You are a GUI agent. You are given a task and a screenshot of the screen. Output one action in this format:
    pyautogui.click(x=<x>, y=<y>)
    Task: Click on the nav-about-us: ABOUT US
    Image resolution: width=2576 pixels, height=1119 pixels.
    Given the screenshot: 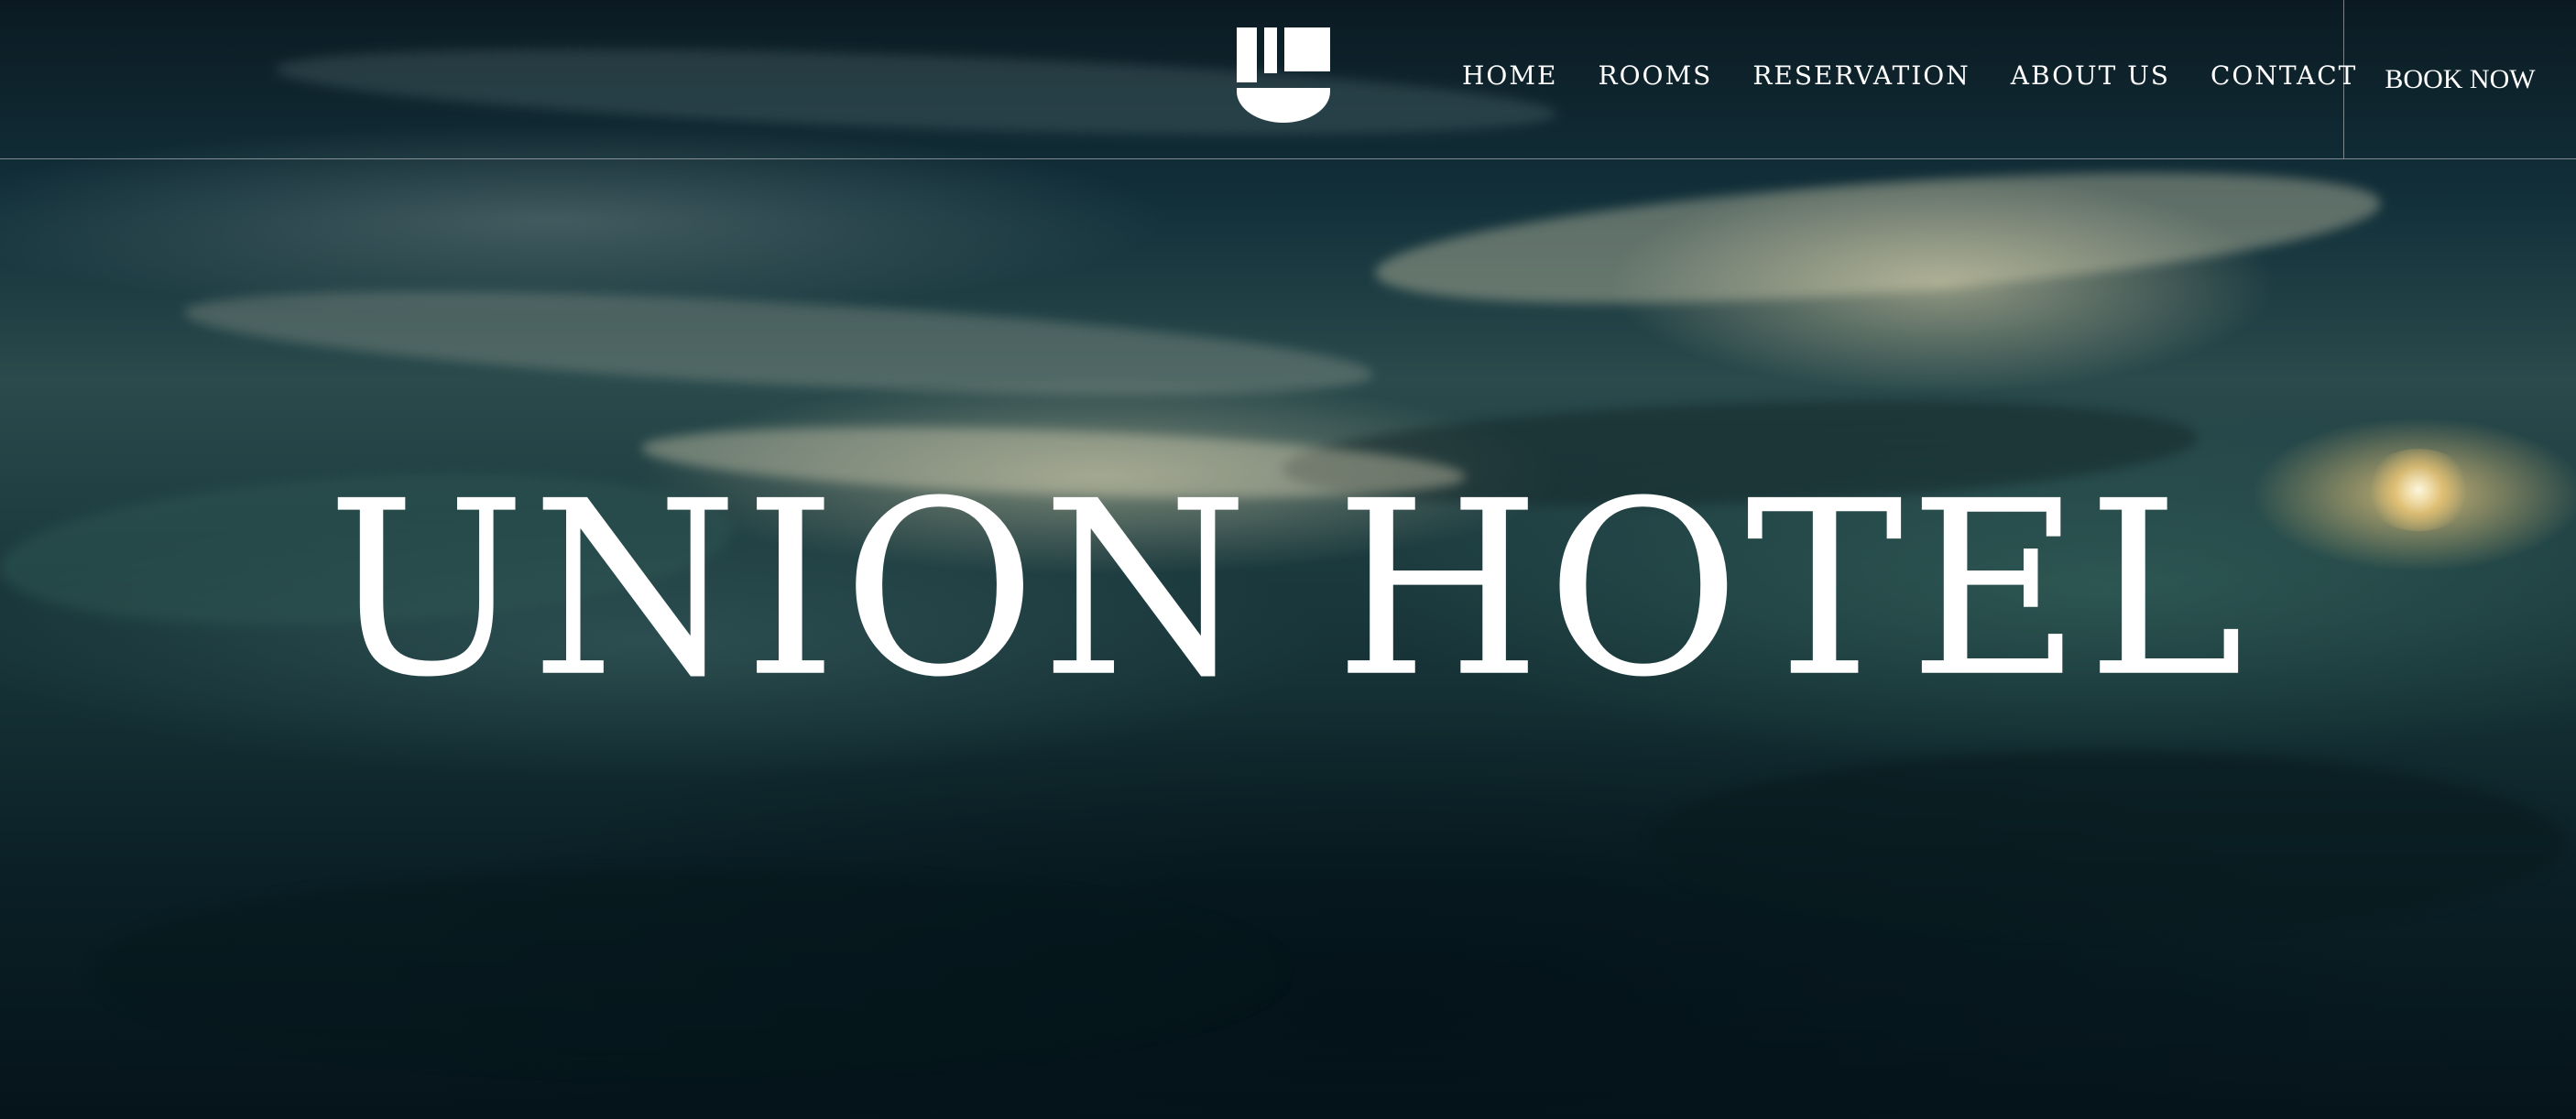 What is the action you would take?
    pyautogui.click(x=2091, y=76)
    